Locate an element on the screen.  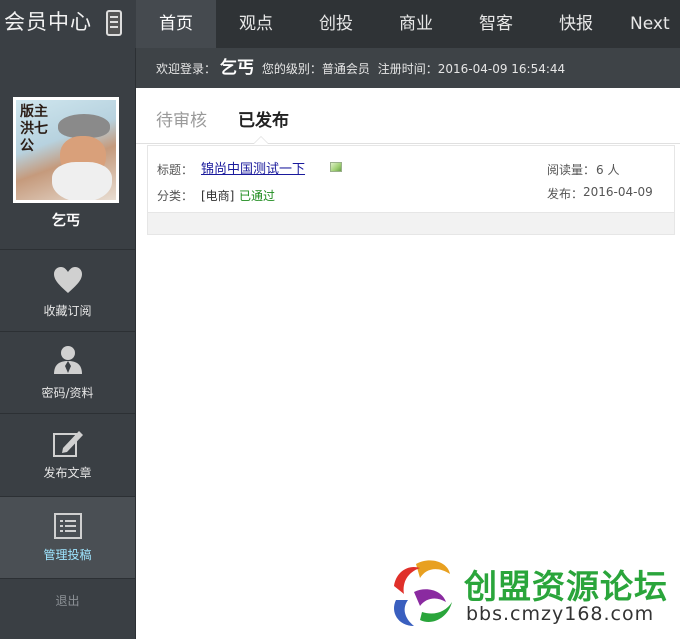
reg-time: 2016-04-09 16:54:44 is located at coordinates (501, 69).